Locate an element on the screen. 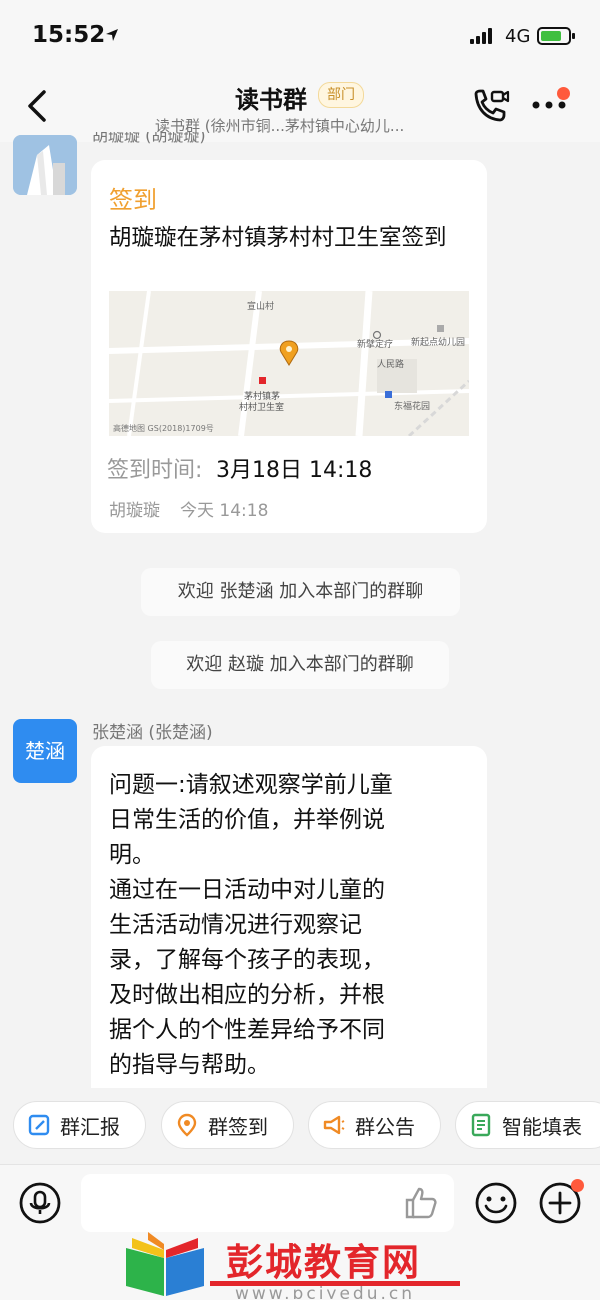 The image size is (600, 1300). group-announcement-button: 群公告 is located at coordinates (374, 1125).